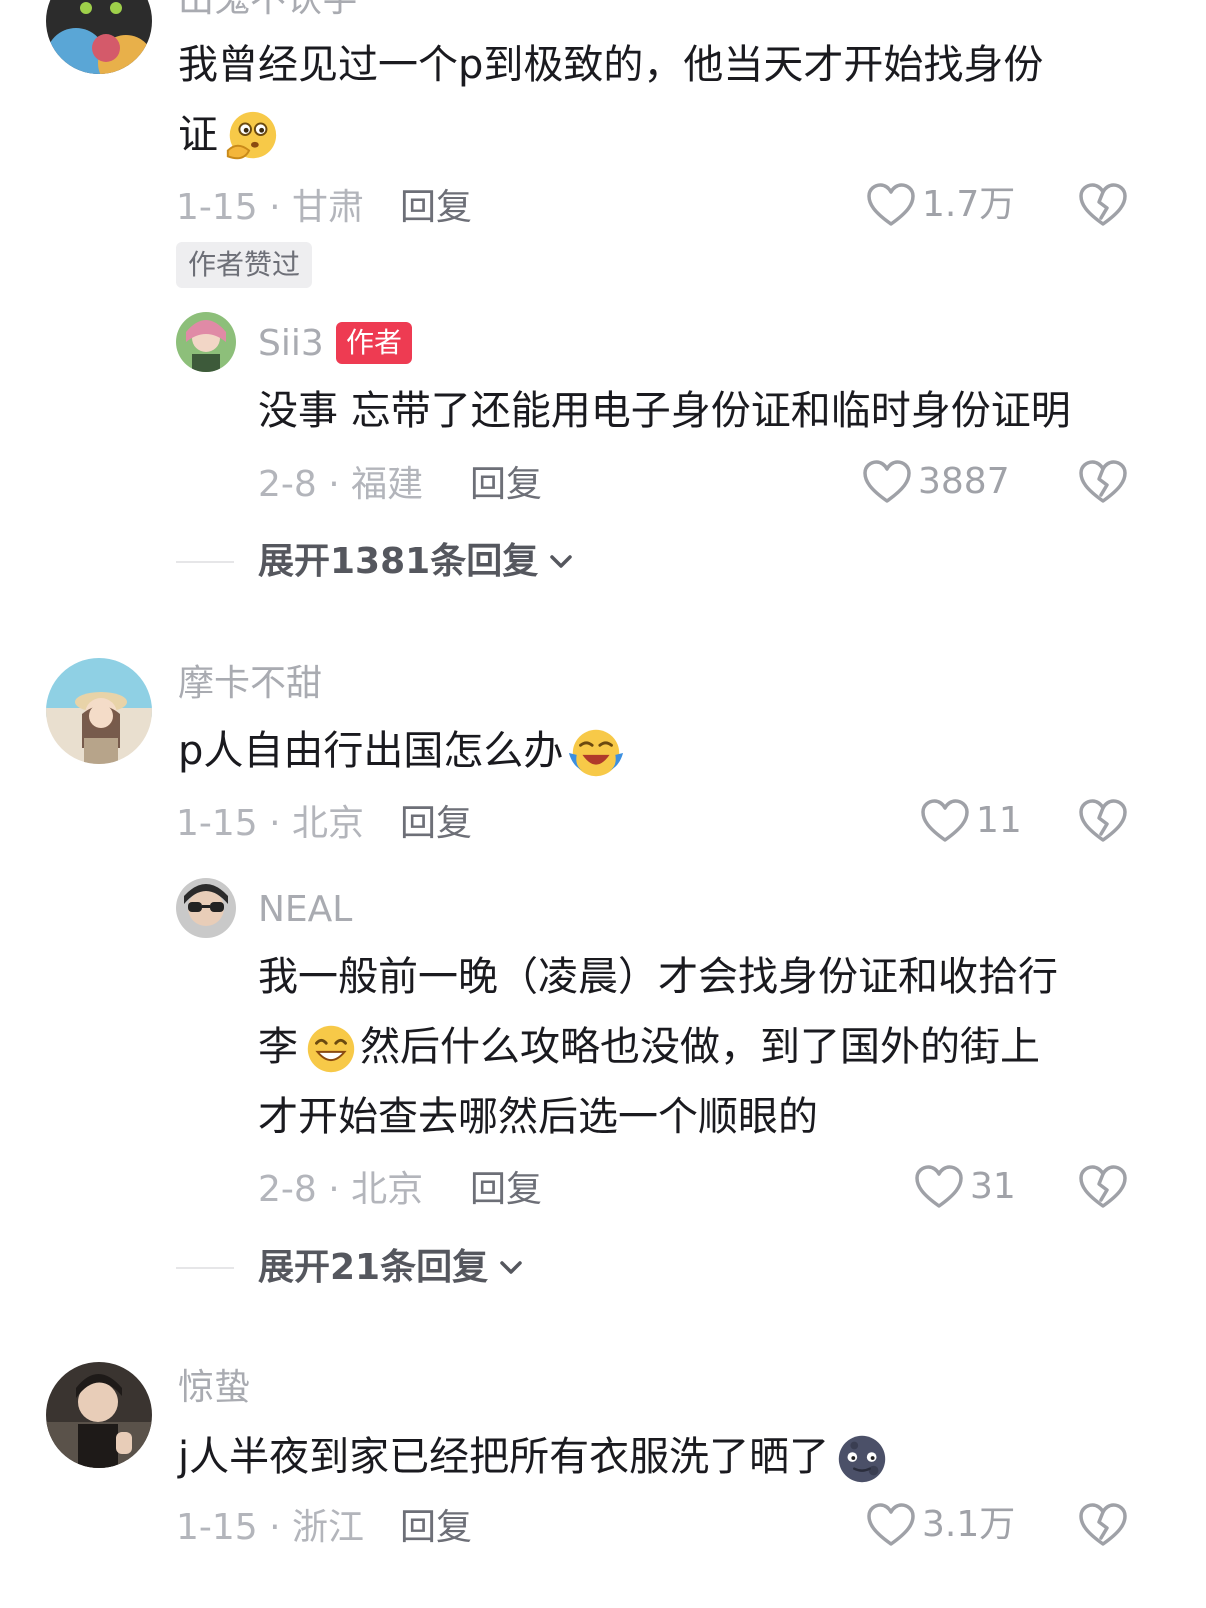 Image resolution: width=1206 pixels, height=1608 pixels. Describe the element at coordinates (244, 265) in the screenshot. I see `author-liked-badge: 作者赞过` at that location.